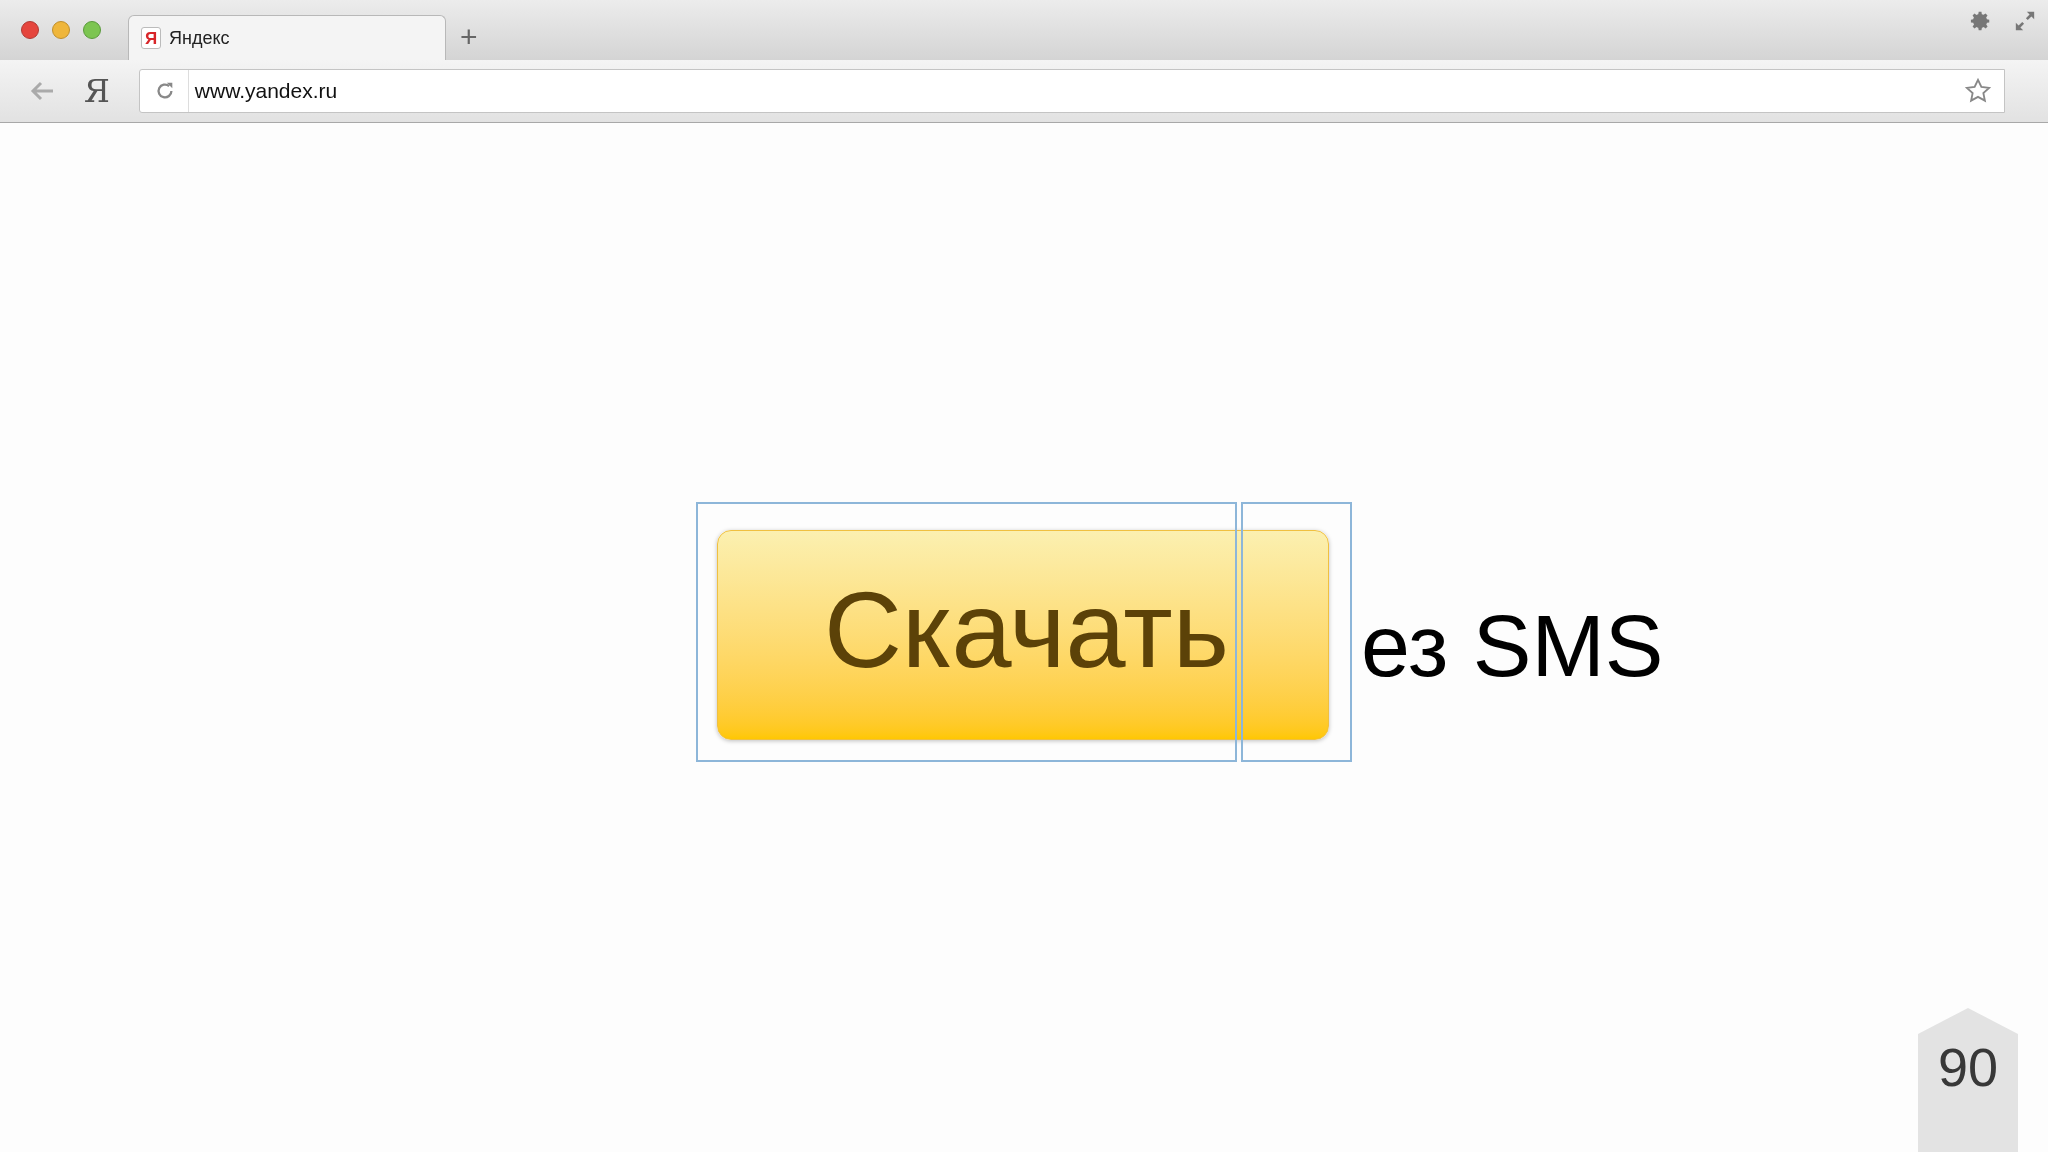 The height and width of the screenshot is (1152, 2048). What do you see at coordinates (199, 38) in the screenshot?
I see `tab-title: Яндекс` at bounding box center [199, 38].